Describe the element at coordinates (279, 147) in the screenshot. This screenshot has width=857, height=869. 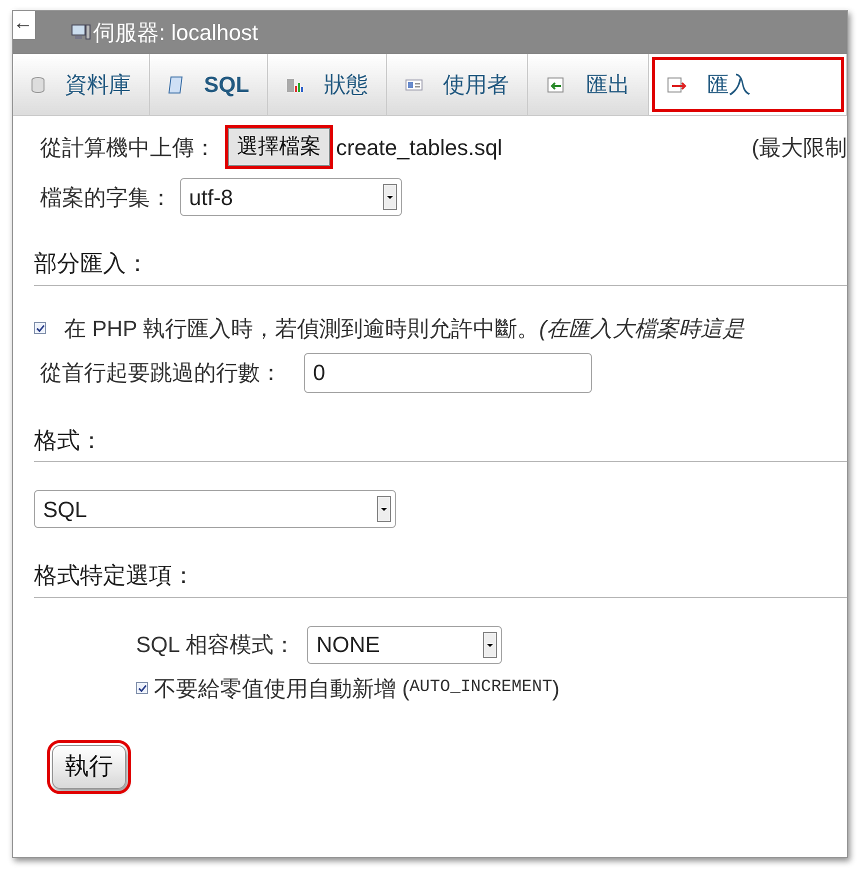
I see `choose-file-button: 選擇檔案` at that location.